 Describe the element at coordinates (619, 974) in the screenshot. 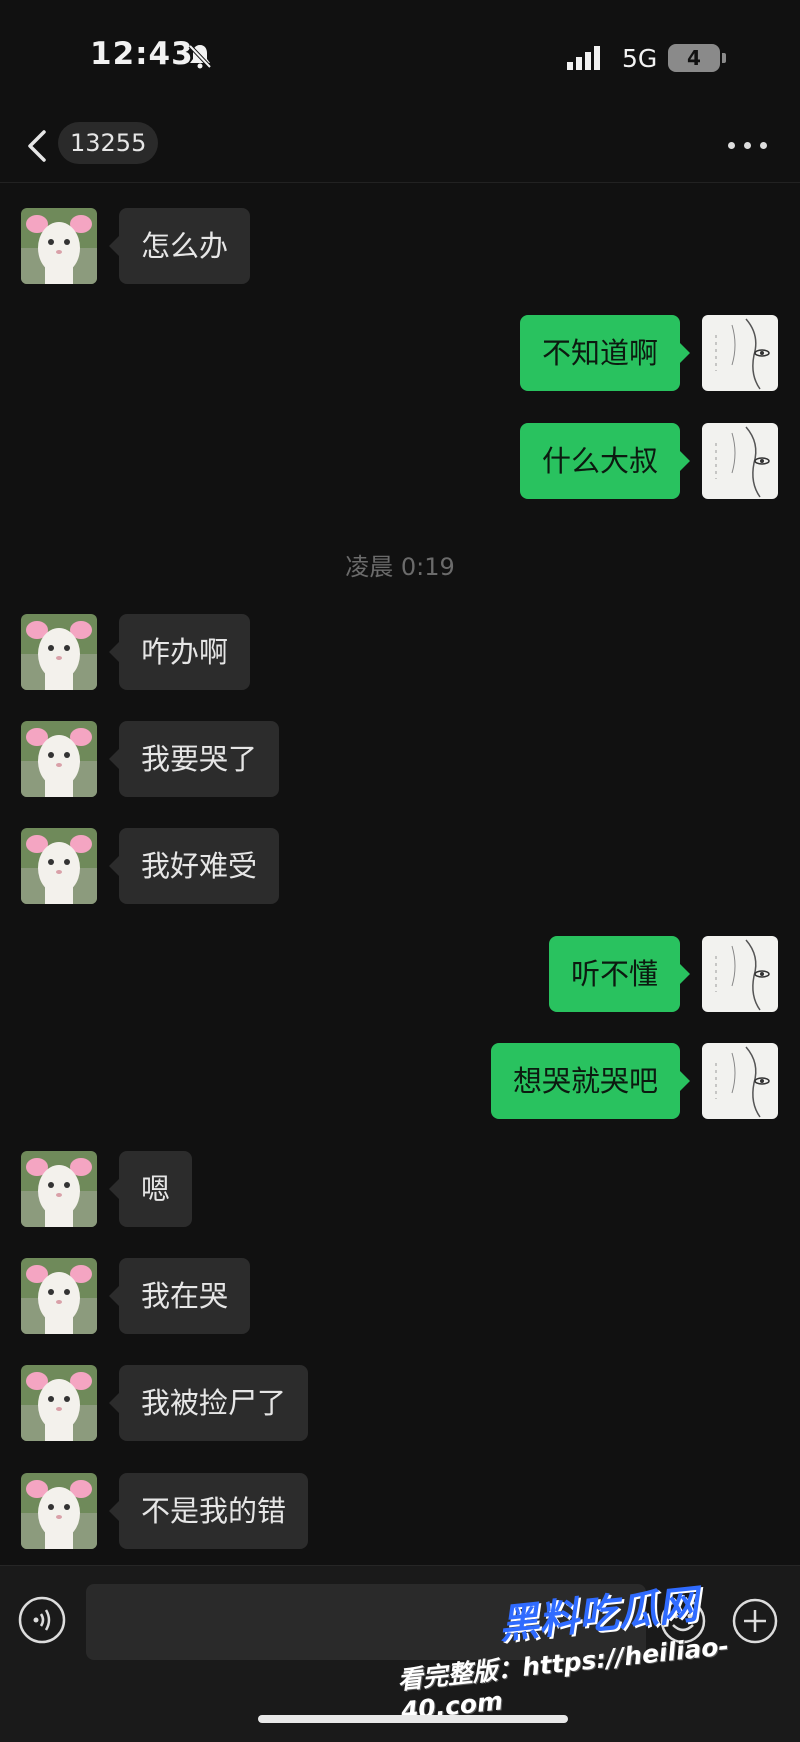

I see `outgoing-message: 听不懂` at that location.